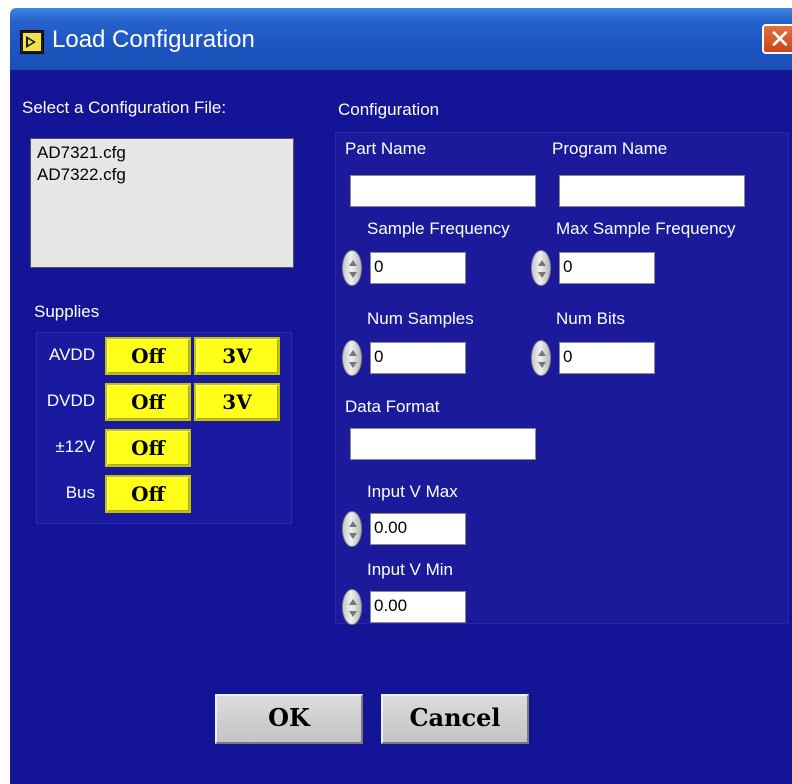  I want to click on sample-frequency-label: Sample Frequency, so click(438, 228).